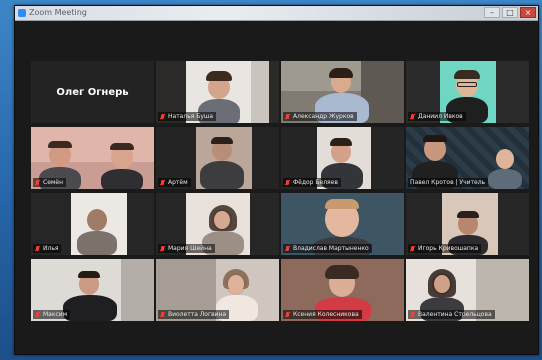 The image size is (542, 360). I want to click on window-titlebar: Zoom Meeting – □ ×, so click(276, 13).